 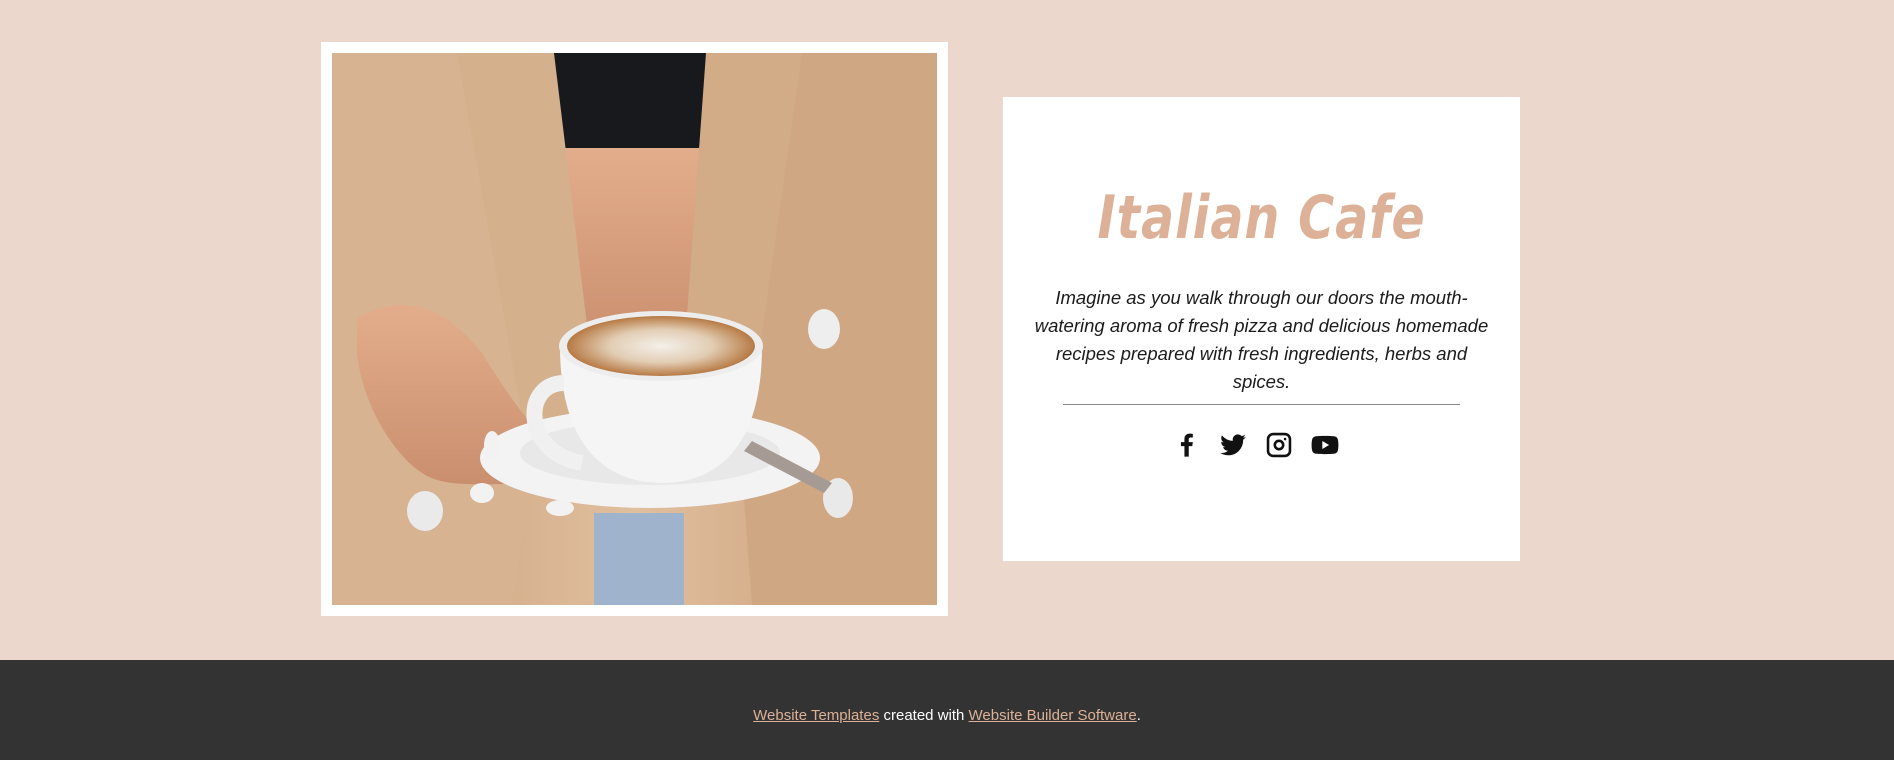 What do you see at coordinates (816, 715) in the screenshot?
I see `website-templates-link: Website Templates` at bounding box center [816, 715].